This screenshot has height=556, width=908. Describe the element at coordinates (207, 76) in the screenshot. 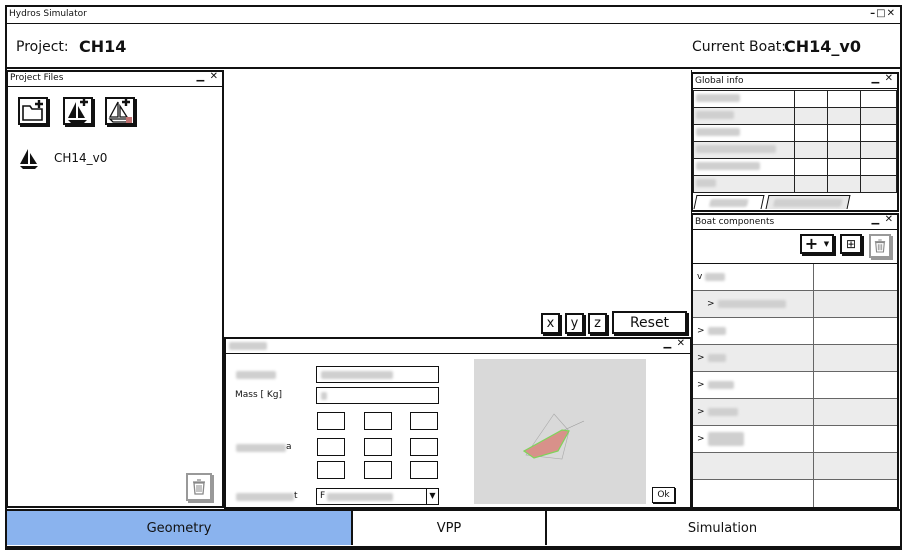

I see `project-files-controls: ▁ ✕` at that location.